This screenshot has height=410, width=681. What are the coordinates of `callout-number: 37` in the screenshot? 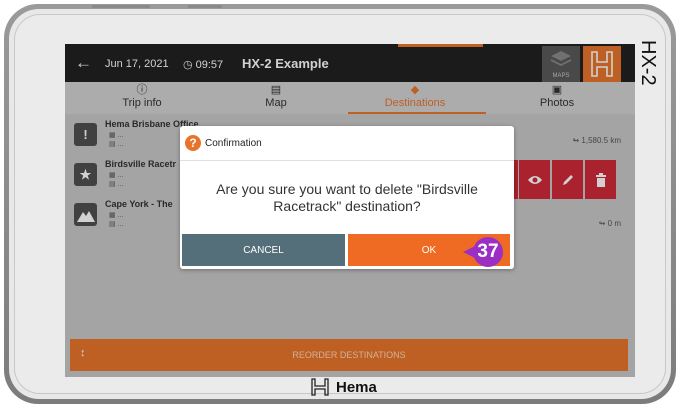 It's located at (488, 252).